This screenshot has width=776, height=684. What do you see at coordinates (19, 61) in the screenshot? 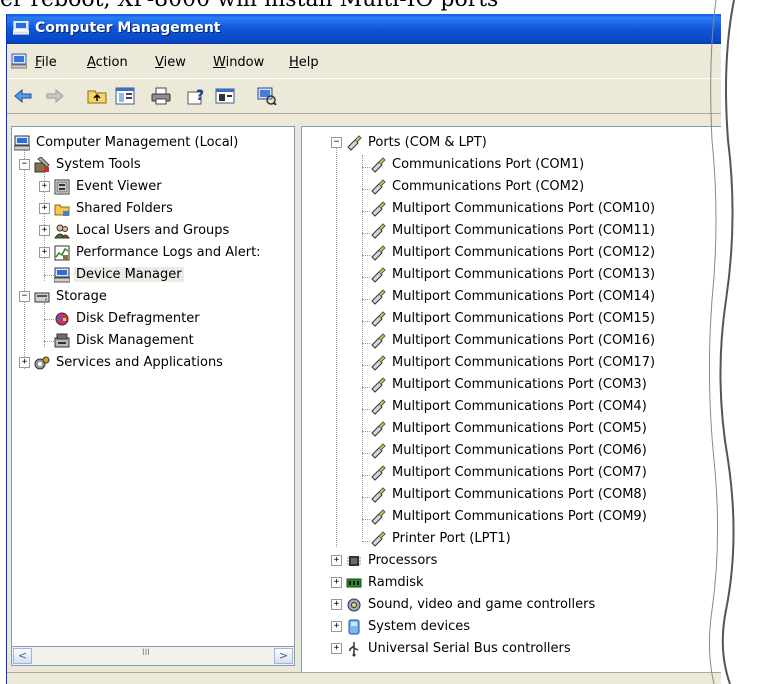
I see `system-menu-icon` at bounding box center [19, 61].